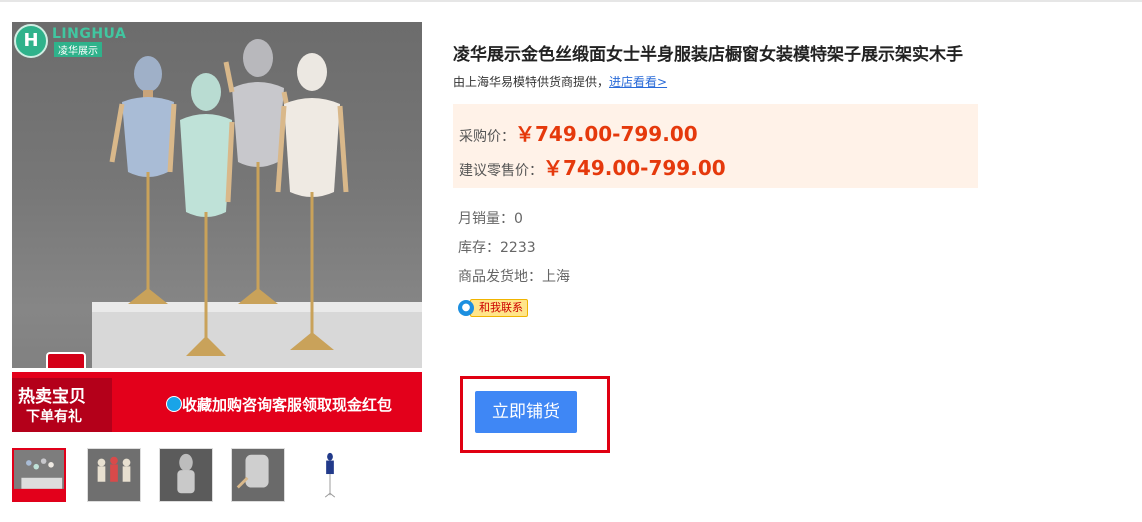  I want to click on promo-tag-line2: 下单有礼, so click(54, 417).